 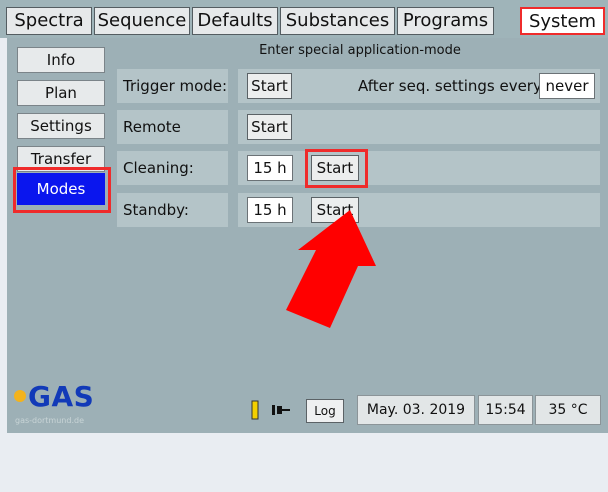 What do you see at coordinates (281, 410) in the screenshot?
I see `plug-icon` at bounding box center [281, 410].